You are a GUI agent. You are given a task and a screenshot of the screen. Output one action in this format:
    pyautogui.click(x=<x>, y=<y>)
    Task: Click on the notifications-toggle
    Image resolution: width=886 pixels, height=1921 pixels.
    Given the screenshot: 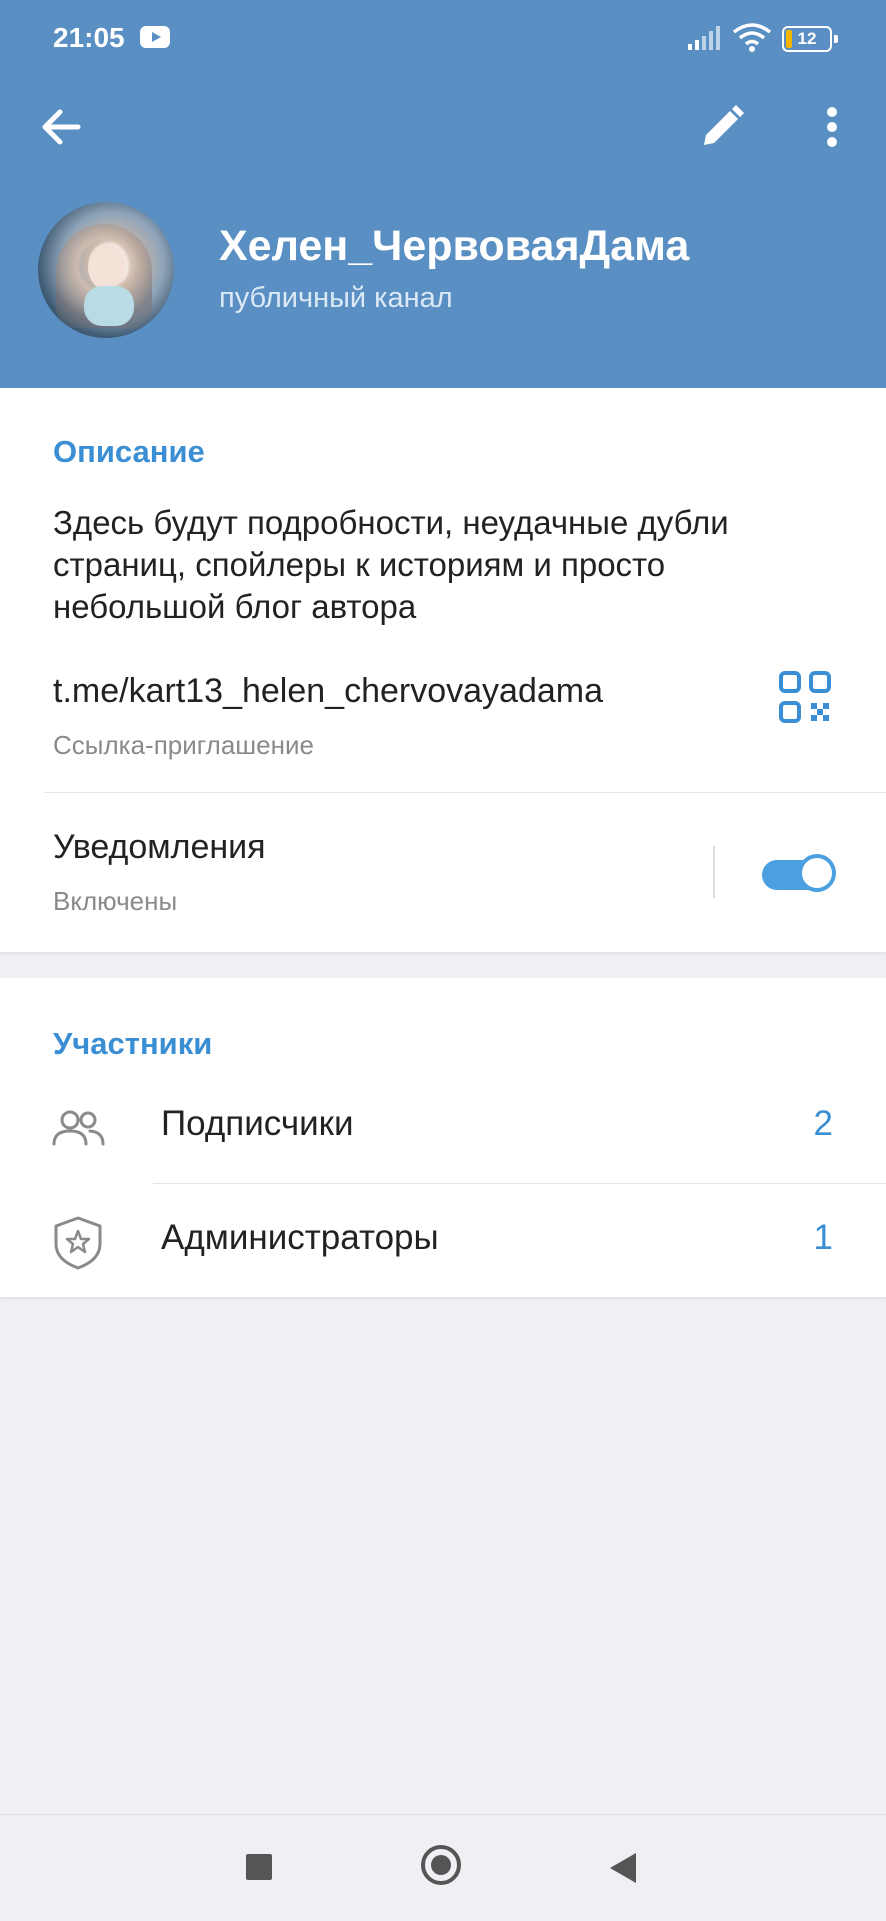 What is the action you would take?
    pyautogui.click(x=799, y=874)
    